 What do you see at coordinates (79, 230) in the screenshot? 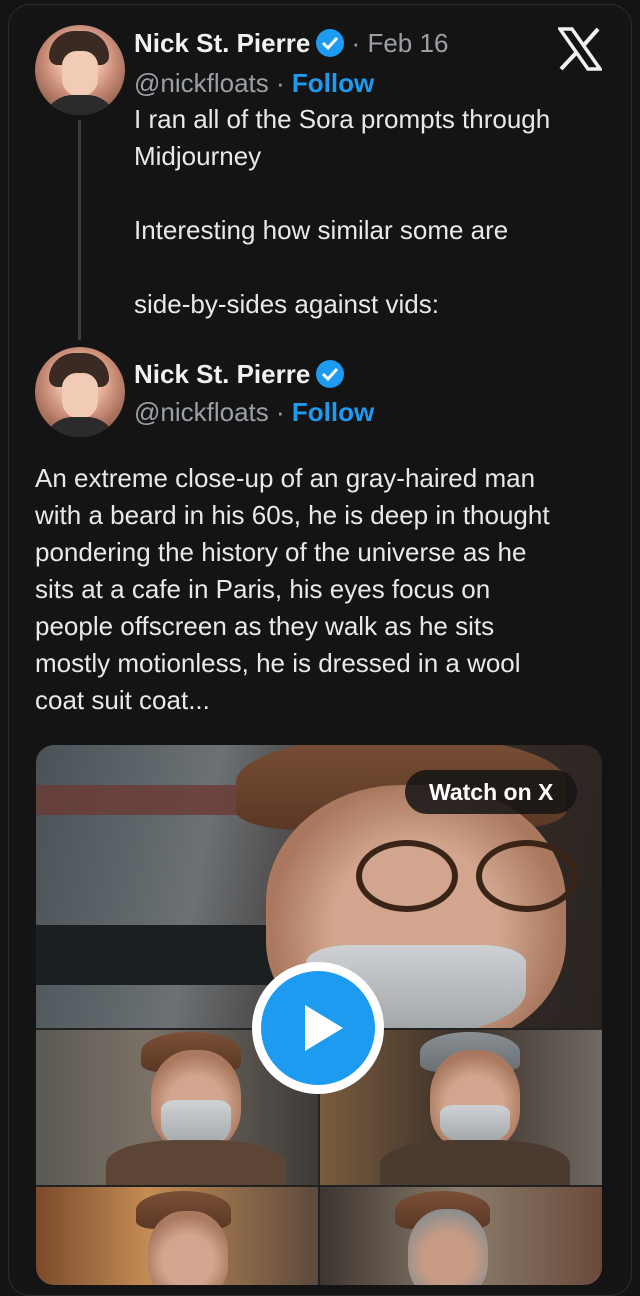
I see `thread-connector` at bounding box center [79, 230].